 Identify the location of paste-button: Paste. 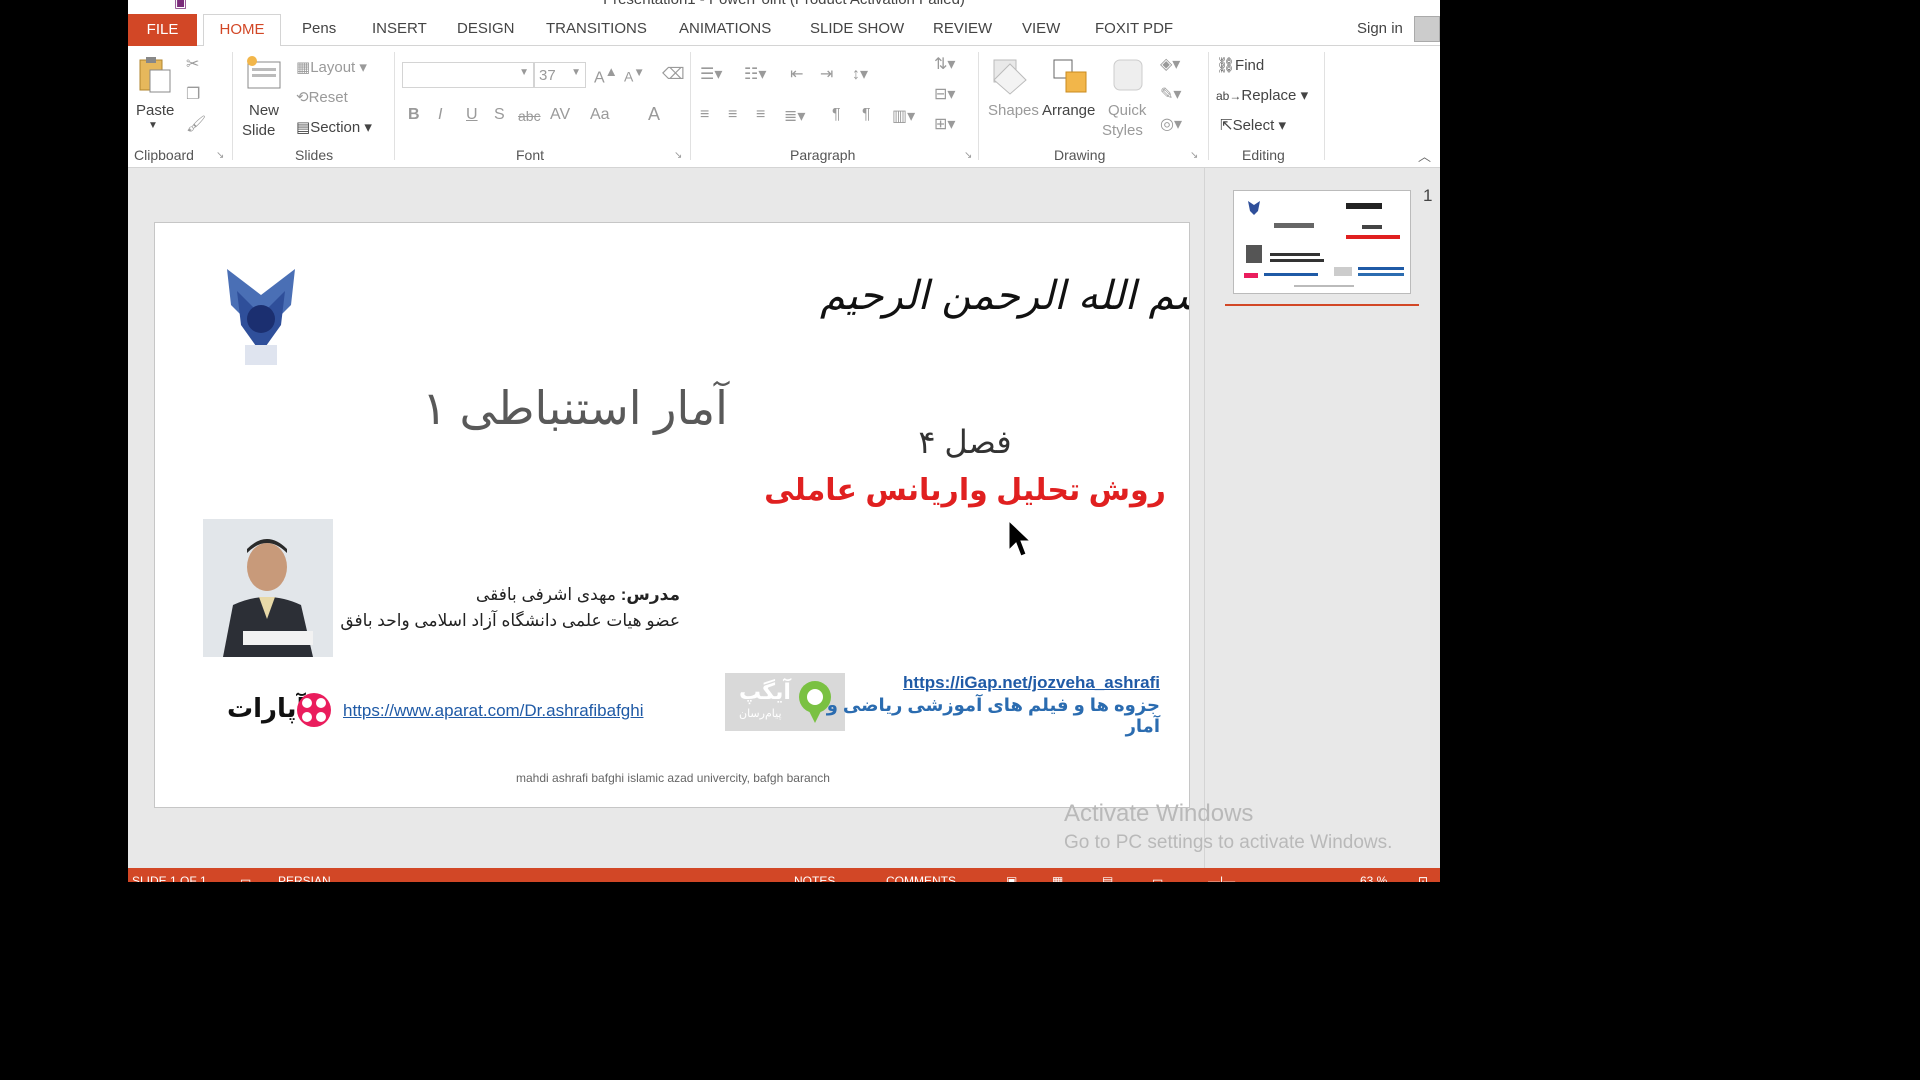
(155, 110).